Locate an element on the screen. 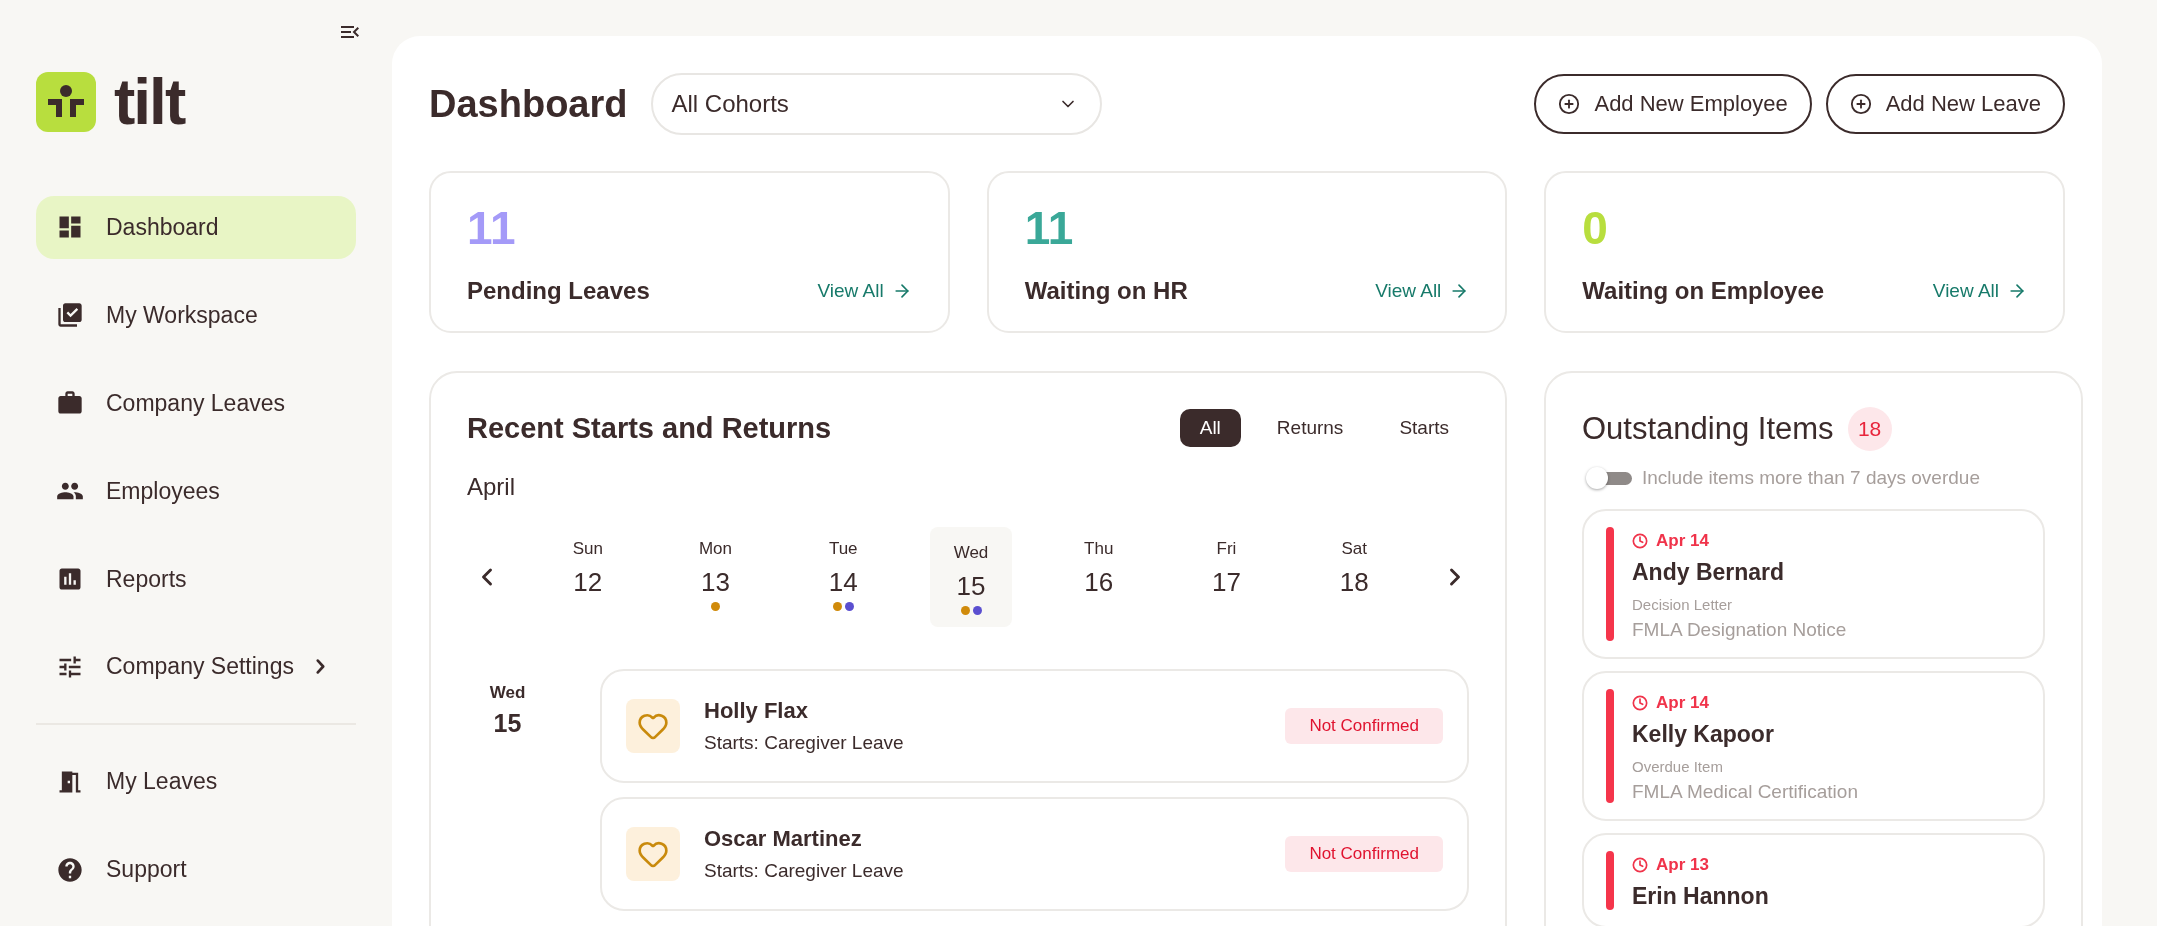  sidebar-item: Support is located at coordinates (196, 870).